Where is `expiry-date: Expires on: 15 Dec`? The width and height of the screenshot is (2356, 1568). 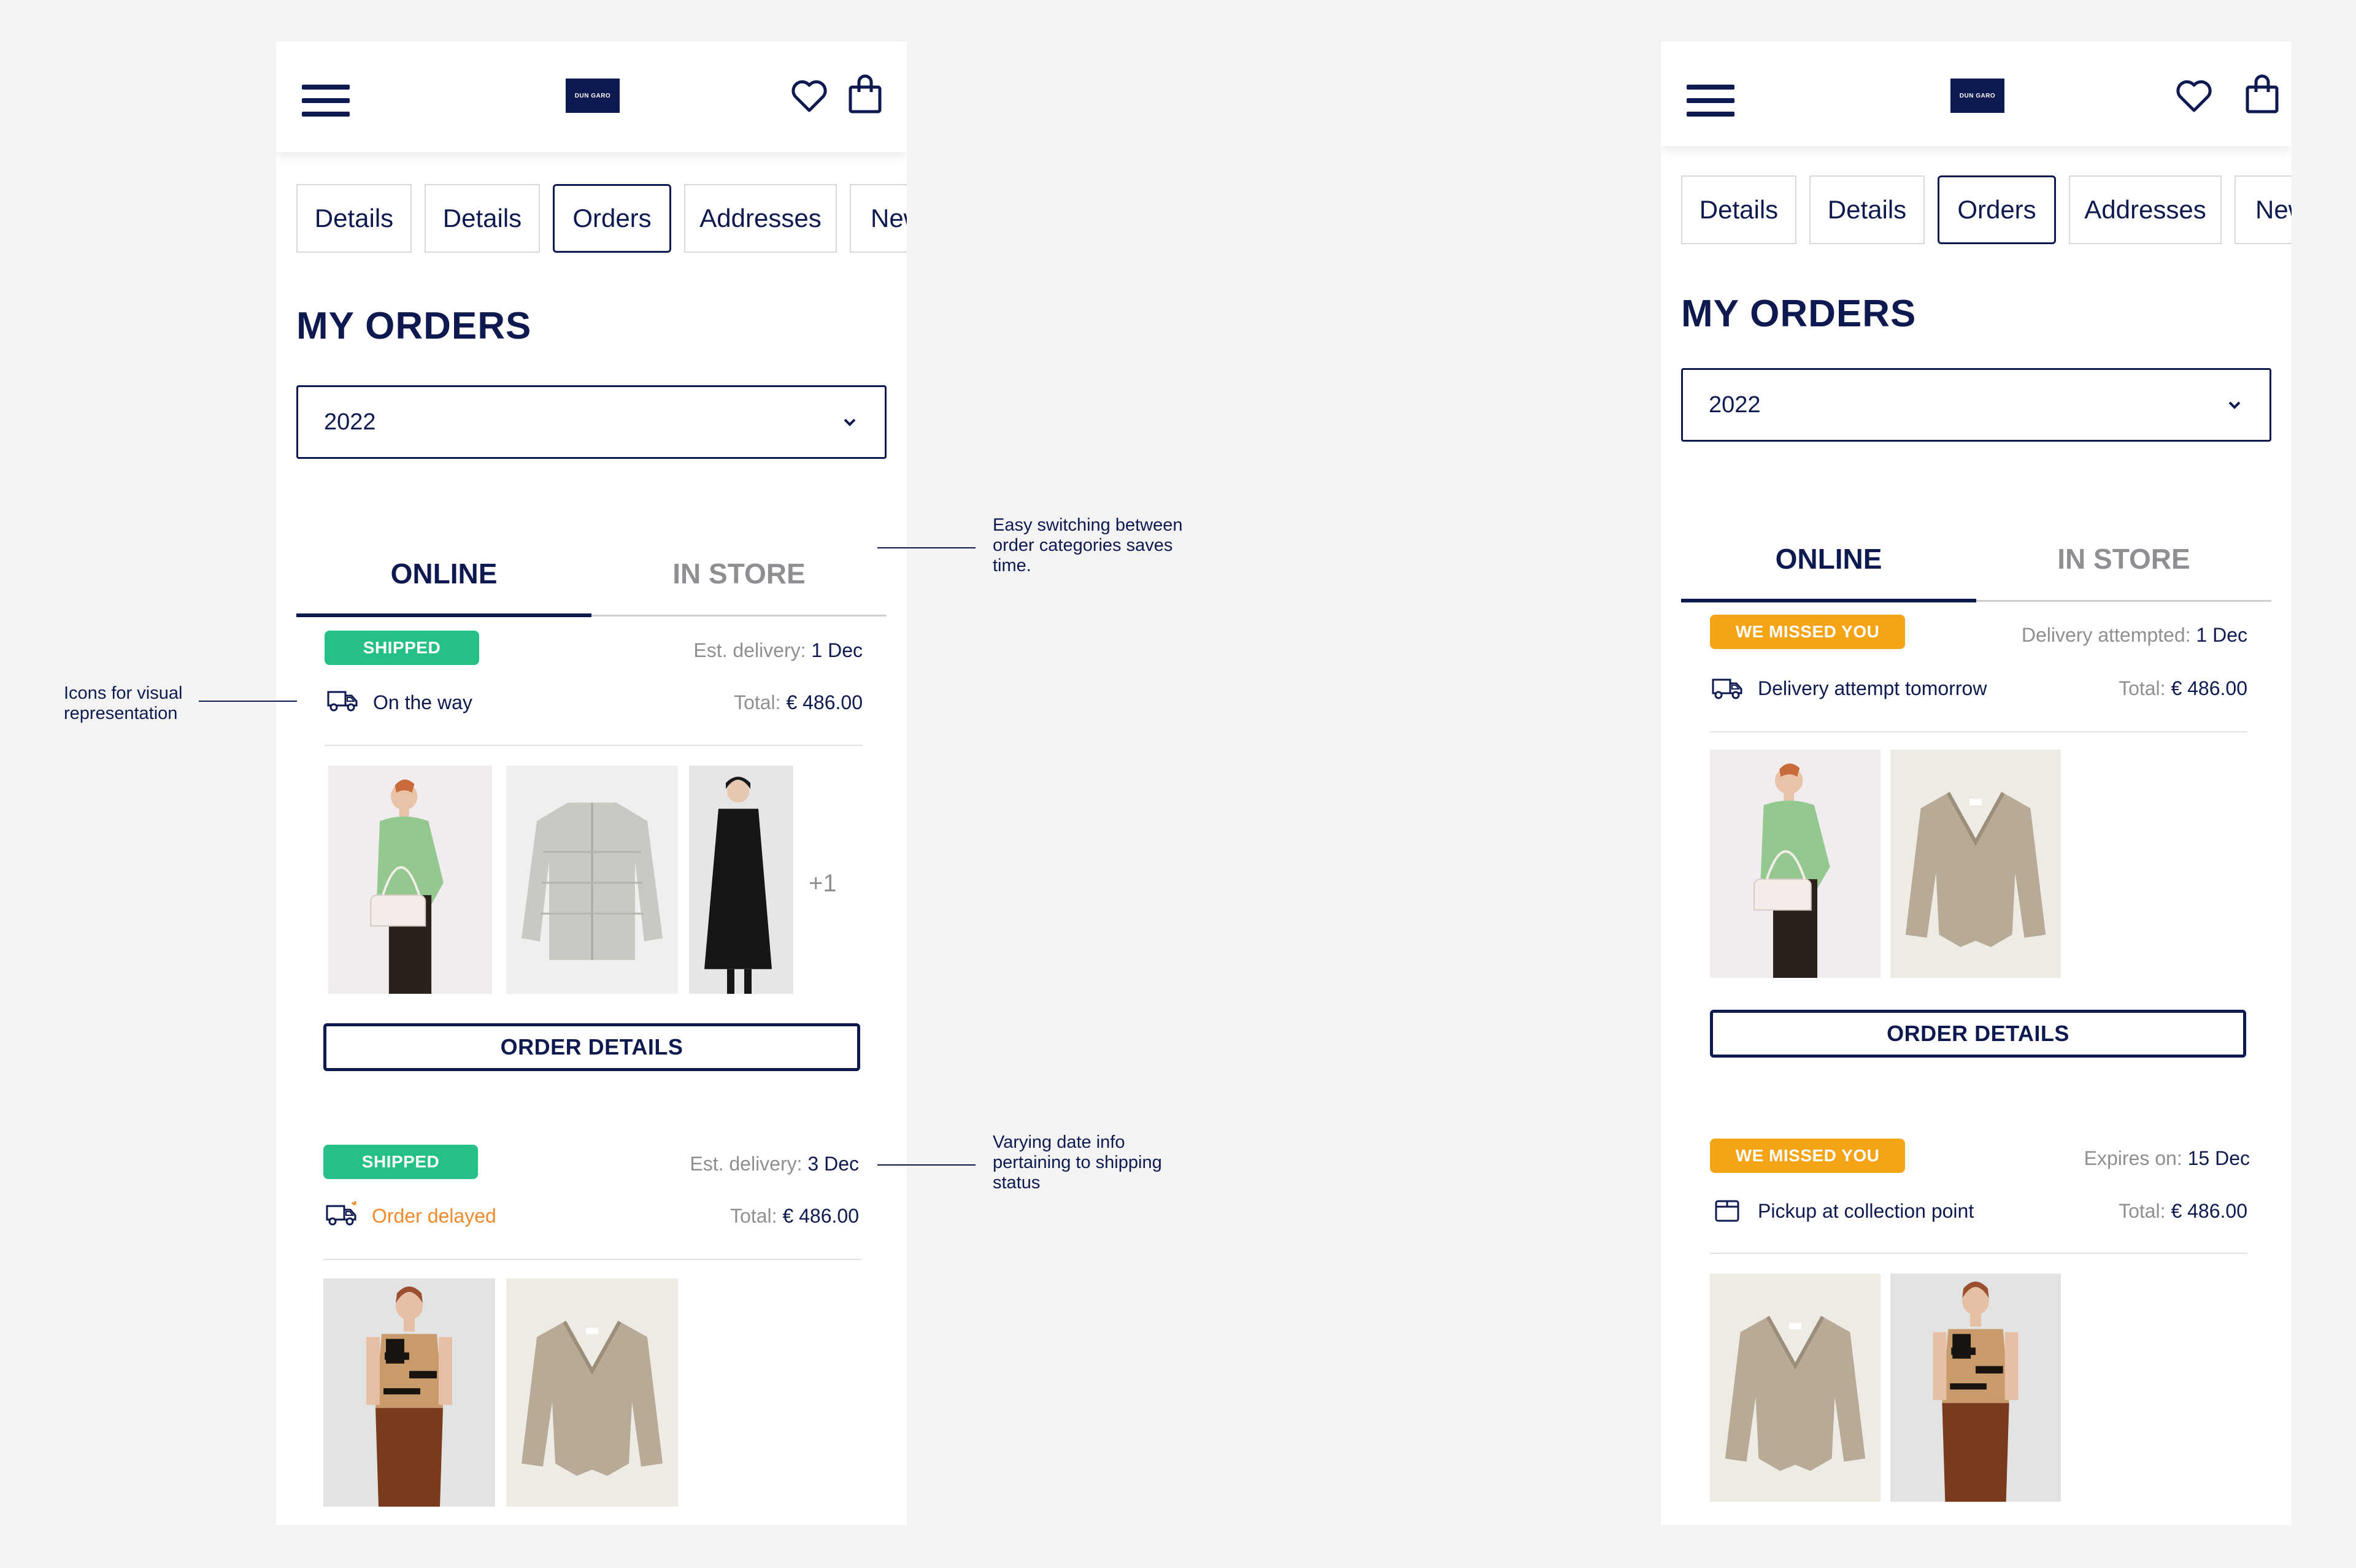
expiry-date: Expires on: 15 Dec is located at coordinates (2167, 1158).